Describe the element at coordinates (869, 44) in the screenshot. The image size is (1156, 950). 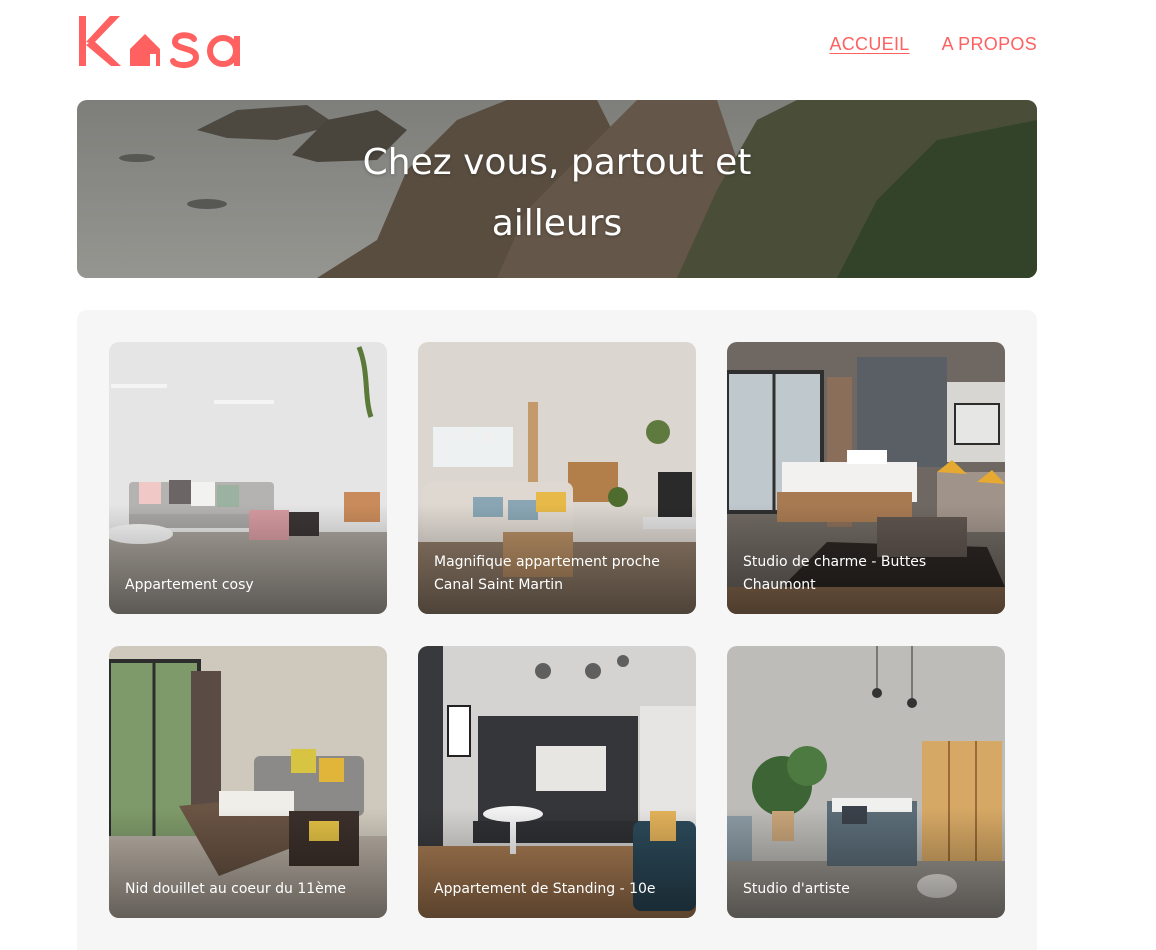
I see `nav-link-accueil: ACCUEIL` at that location.